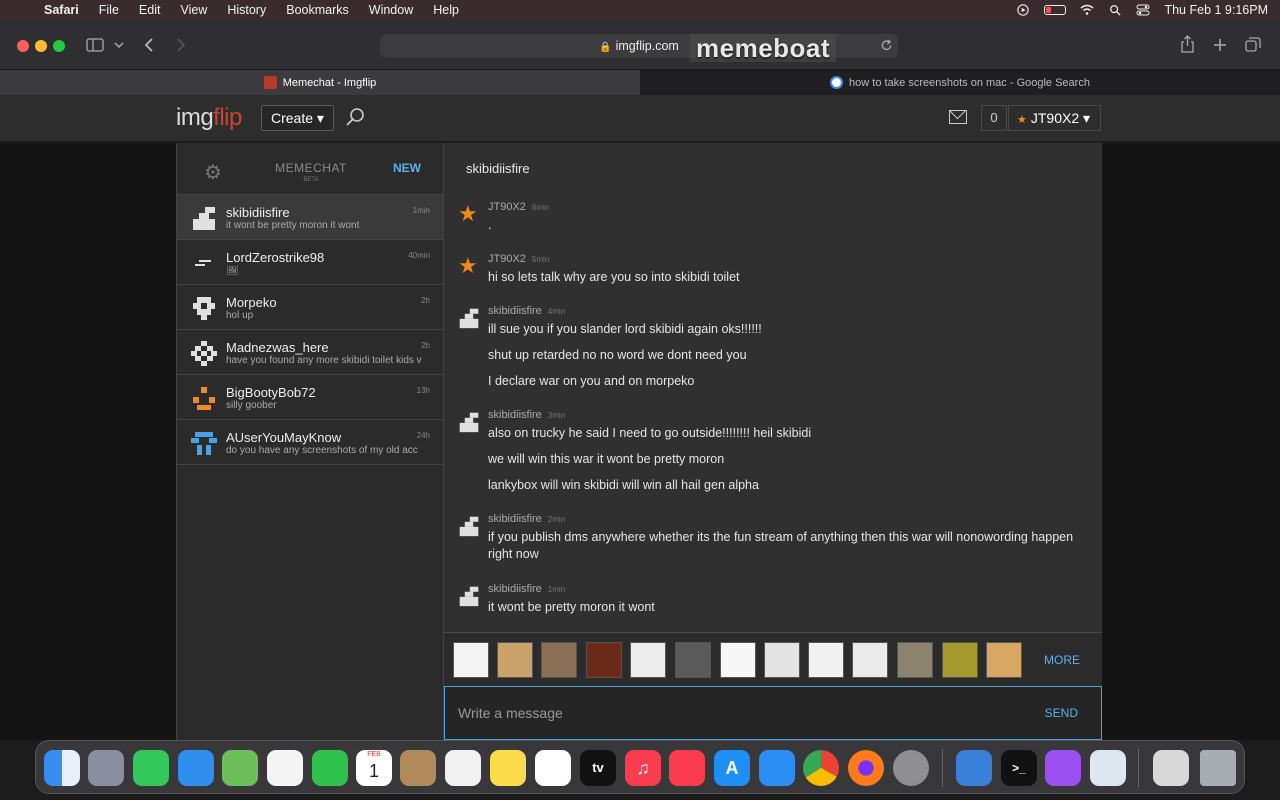 Image resolution: width=1280 pixels, height=800 pixels. Describe the element at coordinates (526, 589) in the screenshot. I see `message-author: skibidiisfire 1min` at that location.